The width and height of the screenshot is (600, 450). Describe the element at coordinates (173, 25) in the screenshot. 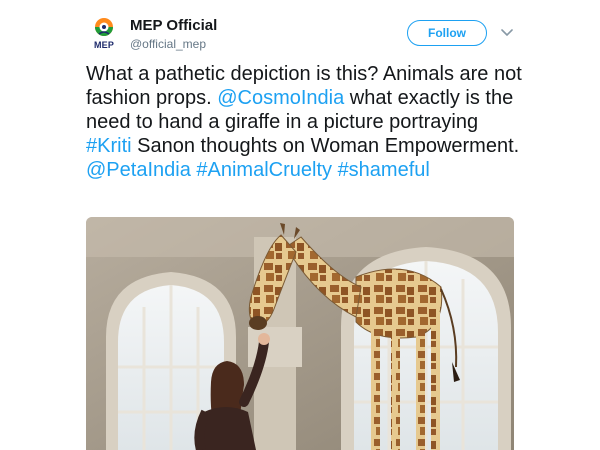

I see `author-name: MEP Official` at that location.